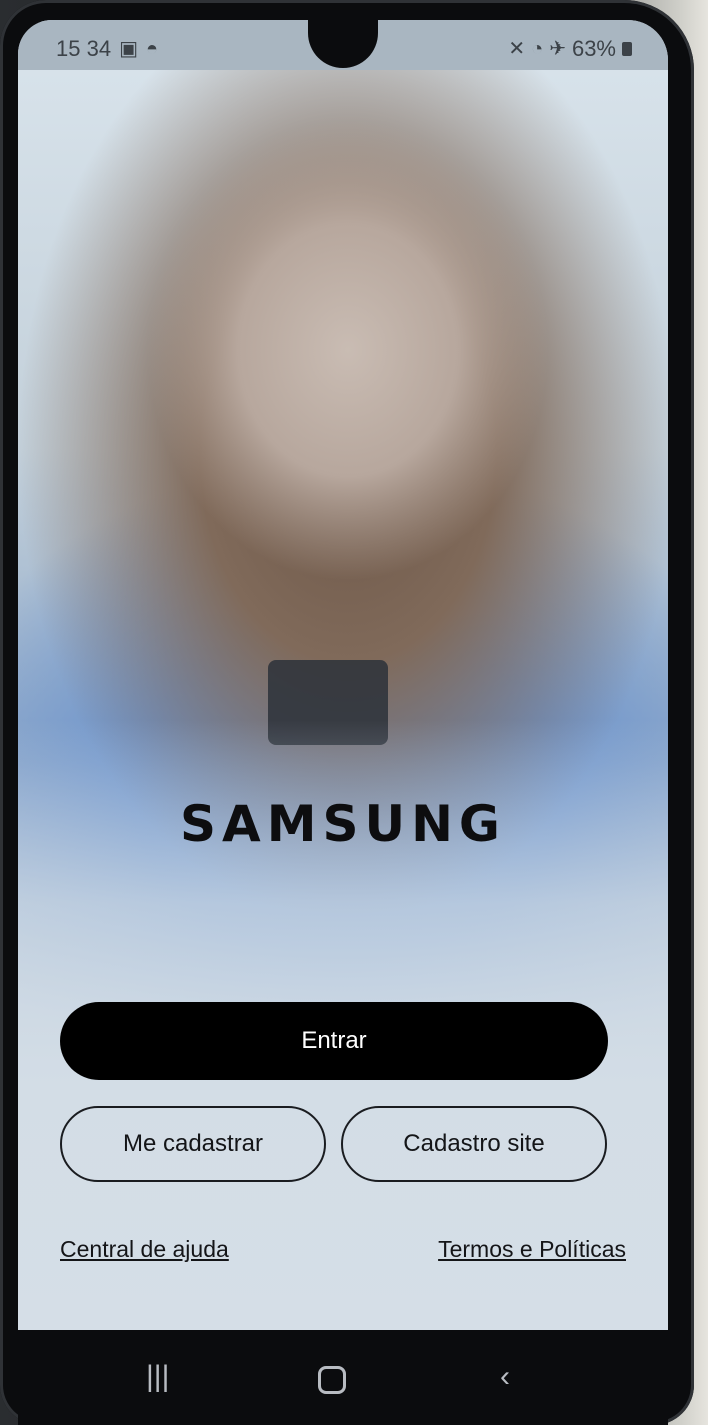  I want to click on status-bar: 15 34 ▣ ◓ ✕ ◔ ✈ 63%, so click(343, 45).